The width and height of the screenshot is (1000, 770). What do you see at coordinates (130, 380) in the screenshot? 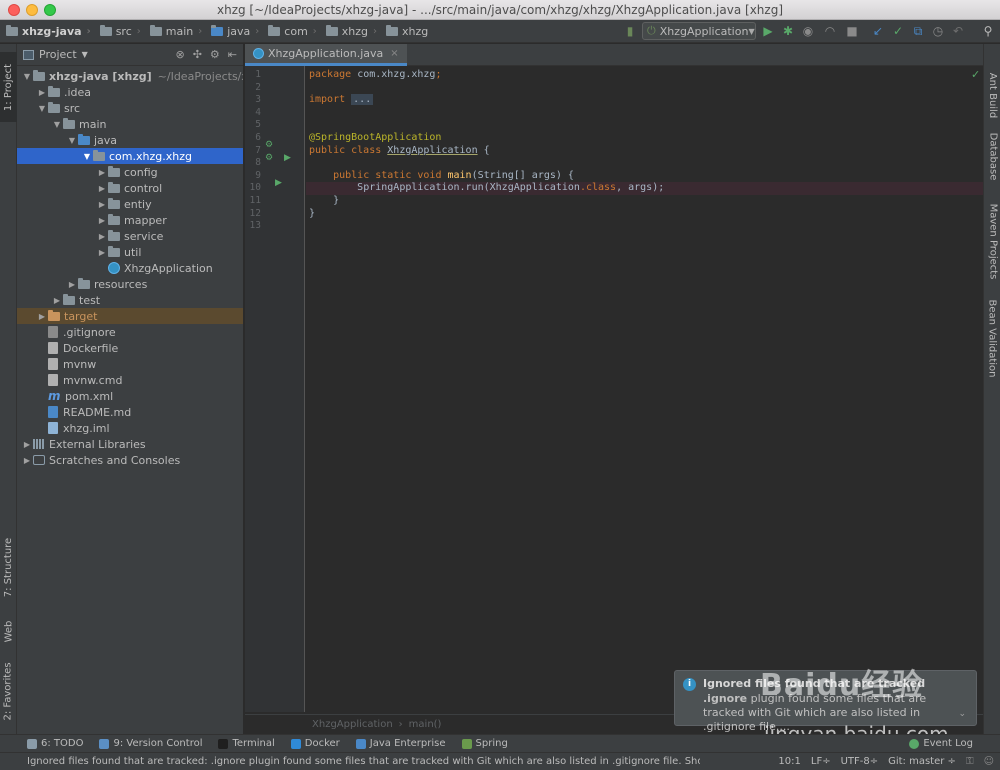
I see `tree-item: mvnw.cmd` at bounding box center [130, 380].